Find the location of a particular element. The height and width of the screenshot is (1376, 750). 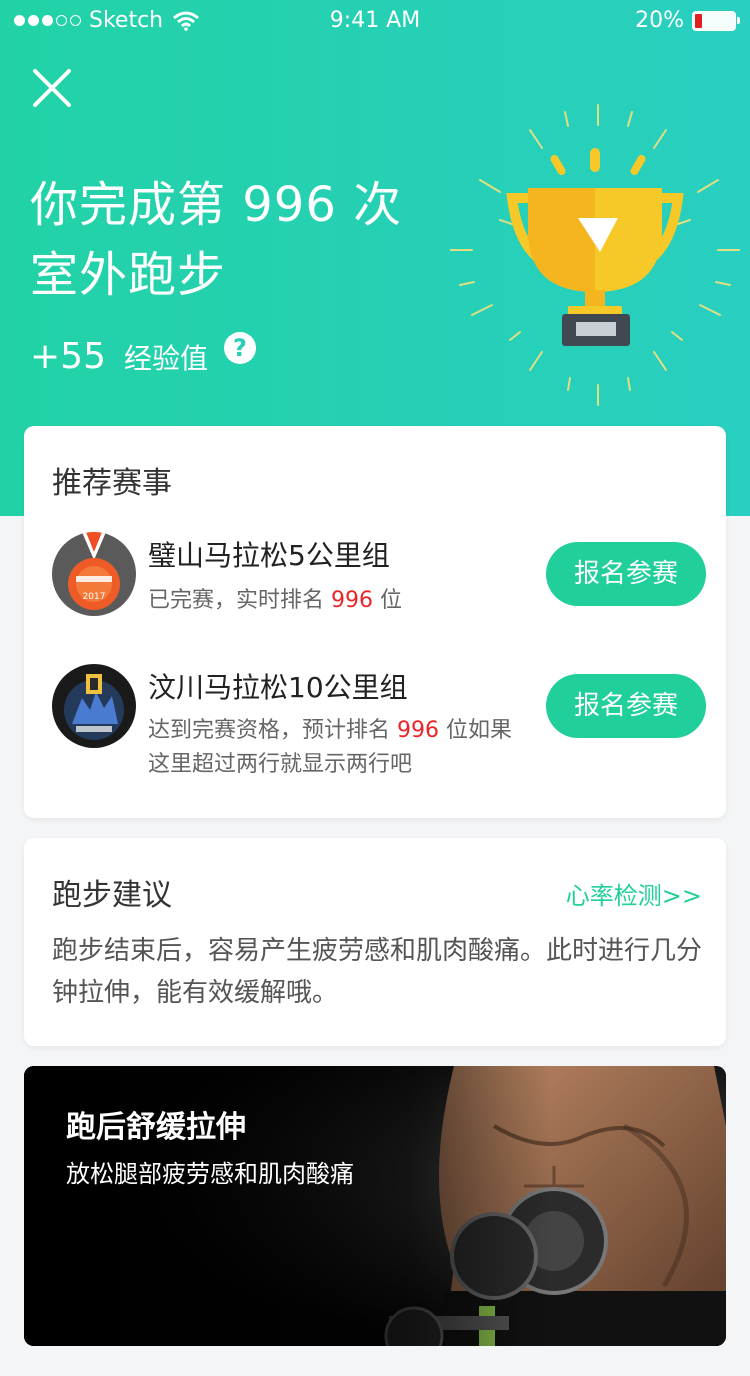

exp-label: 经验值 is located at coordinates (165, 358).